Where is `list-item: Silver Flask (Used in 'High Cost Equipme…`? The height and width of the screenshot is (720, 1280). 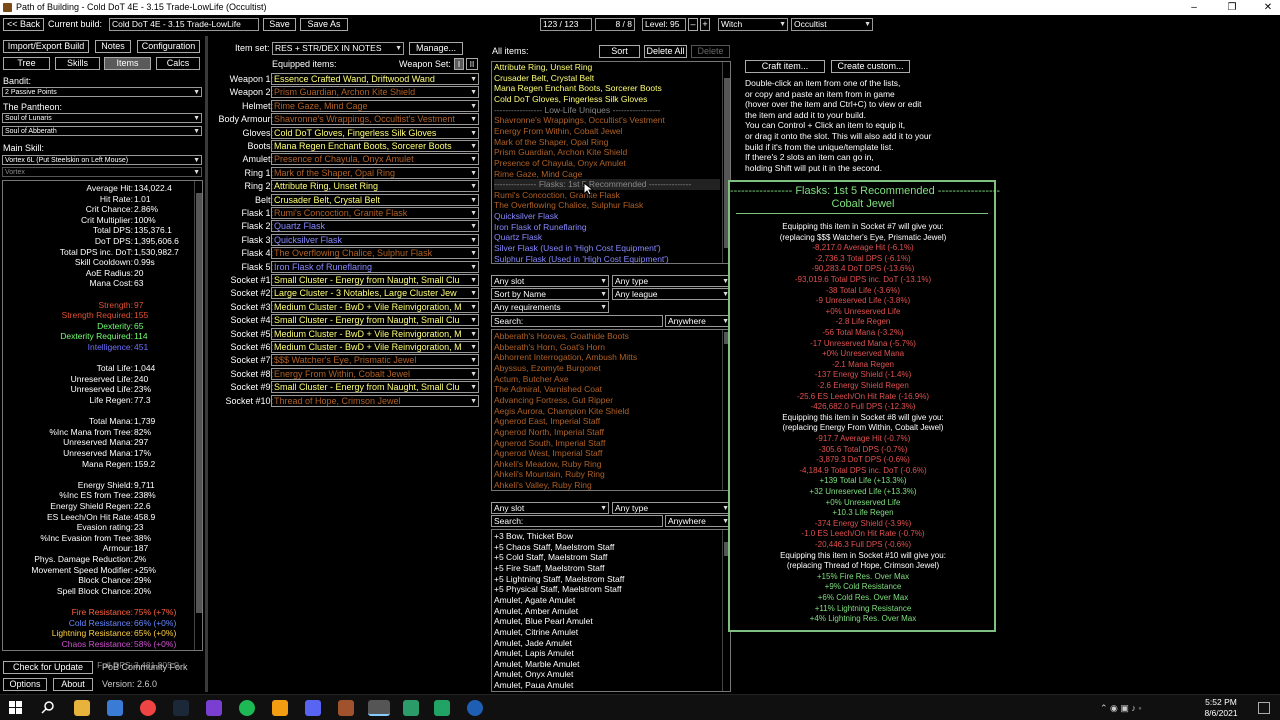 list-item: Silver Flask (Used in 'High Cost Equipme… is located at coordinates (607, 248).